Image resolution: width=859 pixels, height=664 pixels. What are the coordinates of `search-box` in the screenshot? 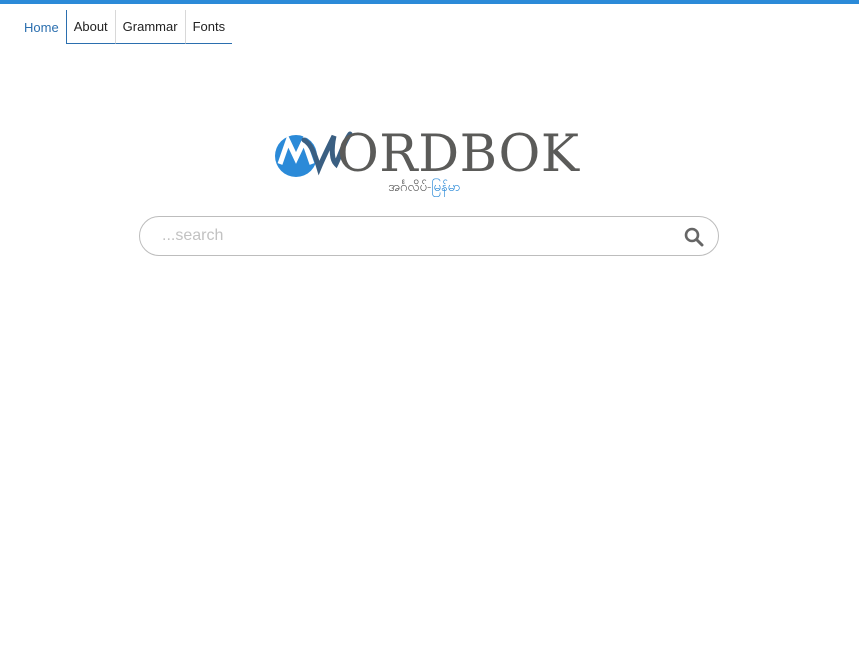 It's located at (429, 236).